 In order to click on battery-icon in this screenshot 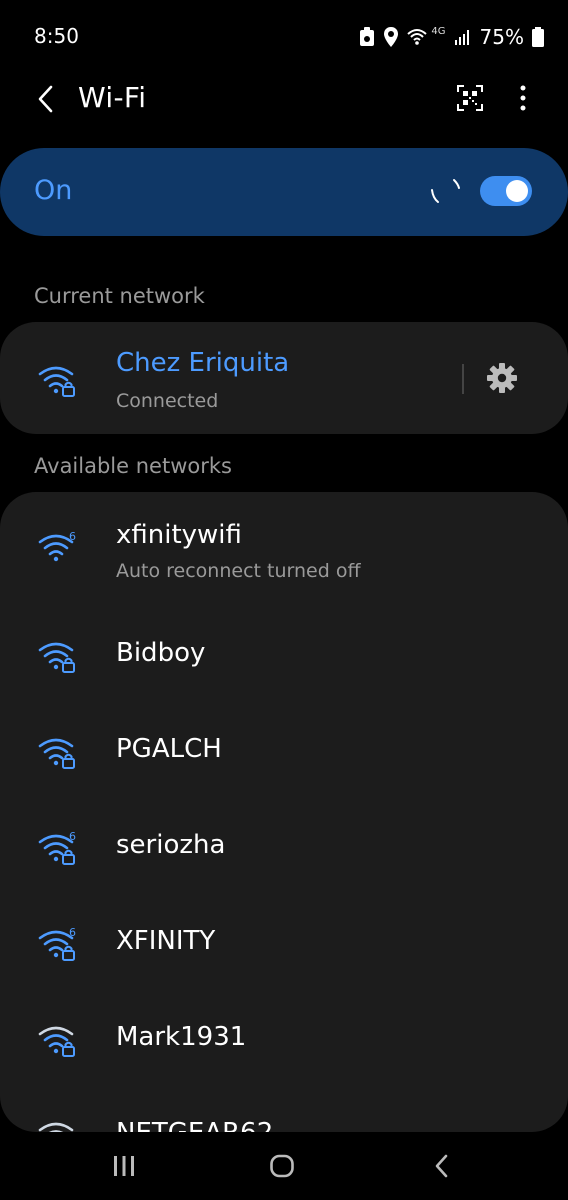, I will do `click(538, 37)`.